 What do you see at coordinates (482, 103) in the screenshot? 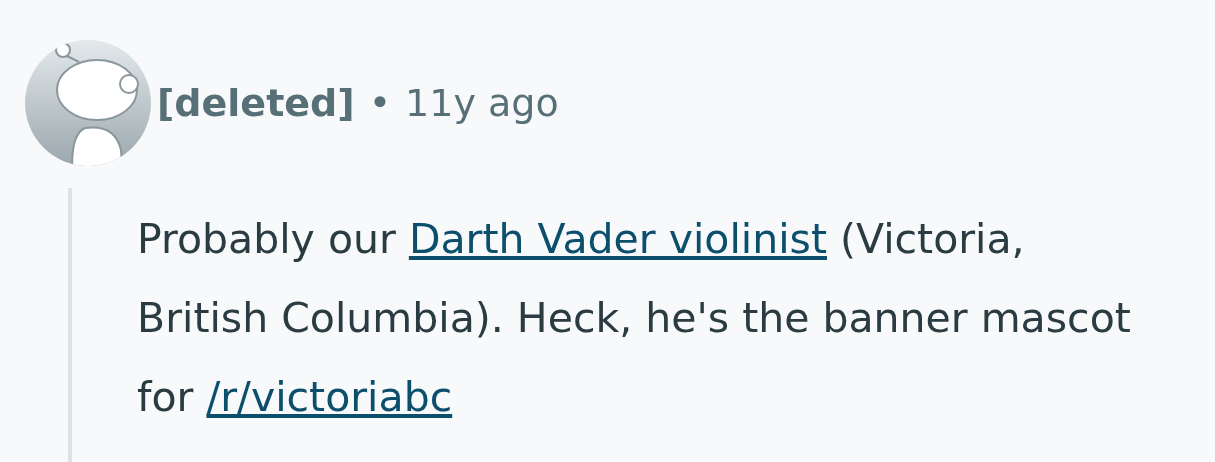
I see `timestamp: 11y ago` at bounding box center [482, 103].